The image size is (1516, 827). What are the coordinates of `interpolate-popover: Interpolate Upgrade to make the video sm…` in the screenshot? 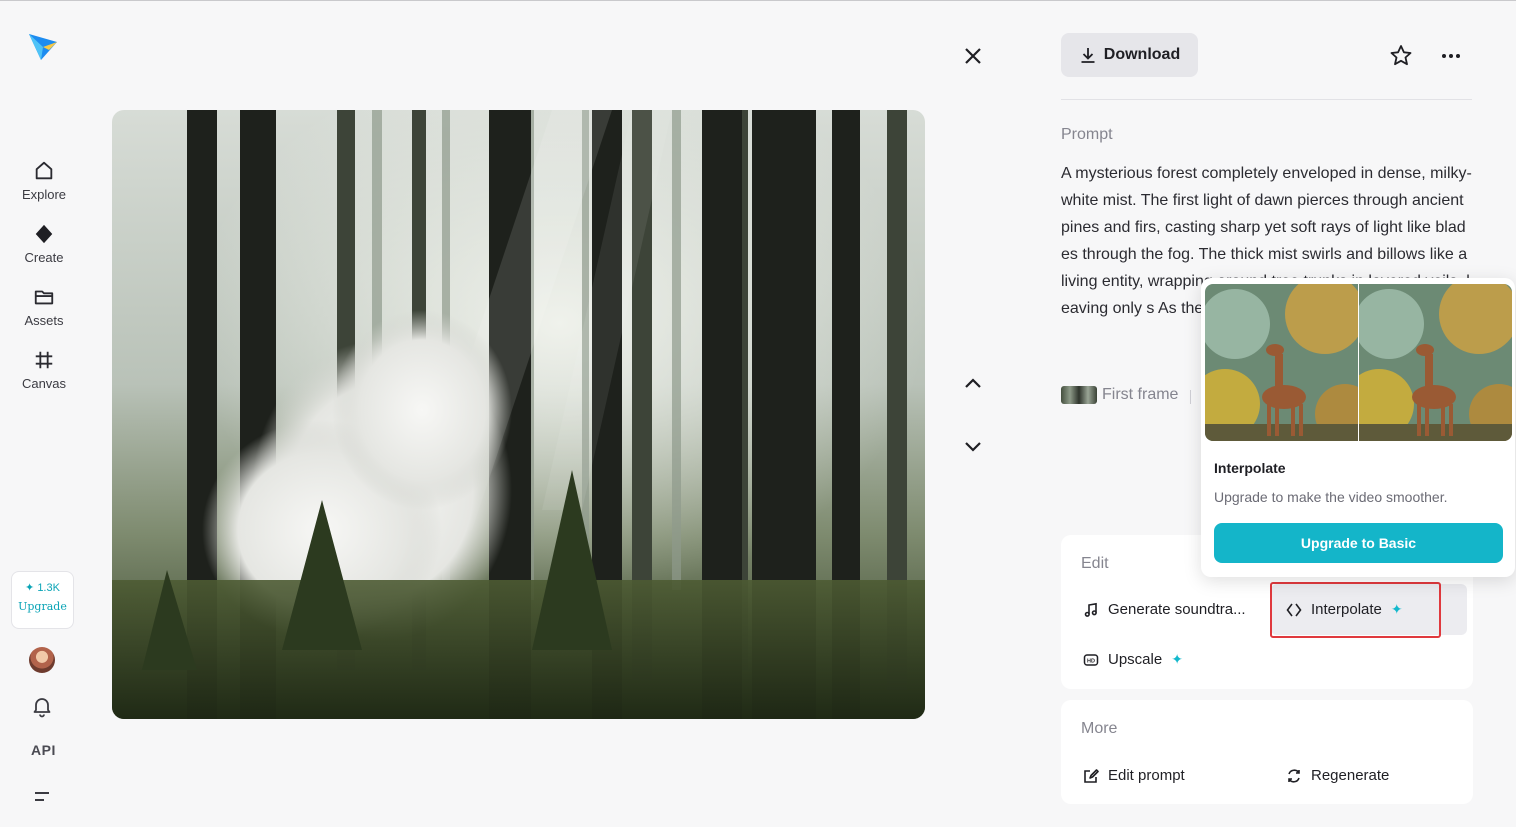 It's located at (1358, 427).